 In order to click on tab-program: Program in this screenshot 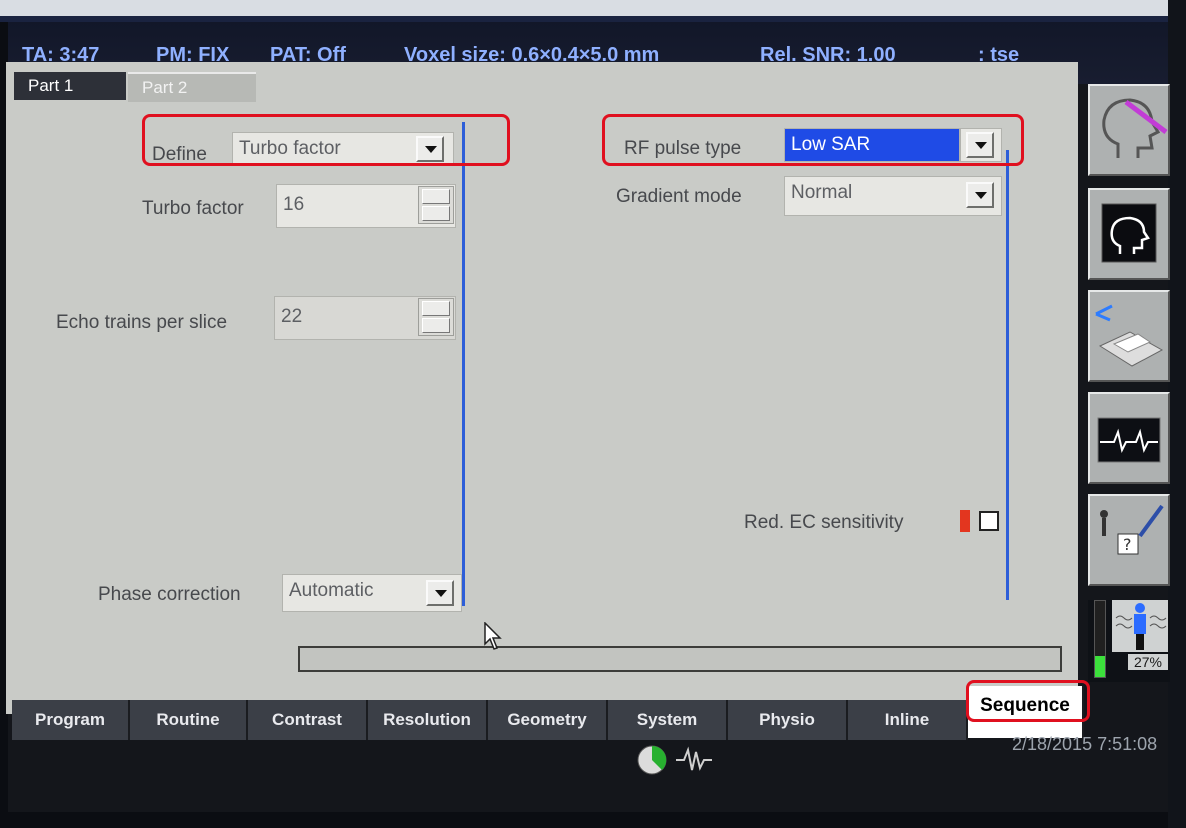, I will do `click(71, 720)`.